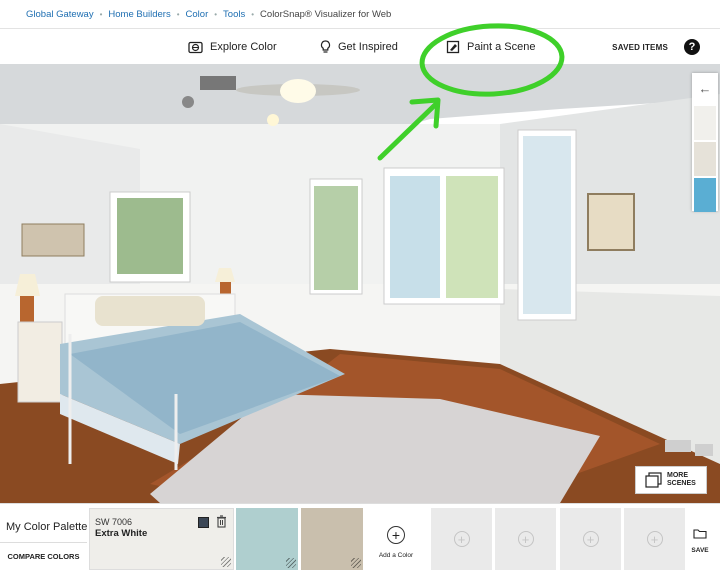  I want to click on lightbulb-icon, so click(325, 46).